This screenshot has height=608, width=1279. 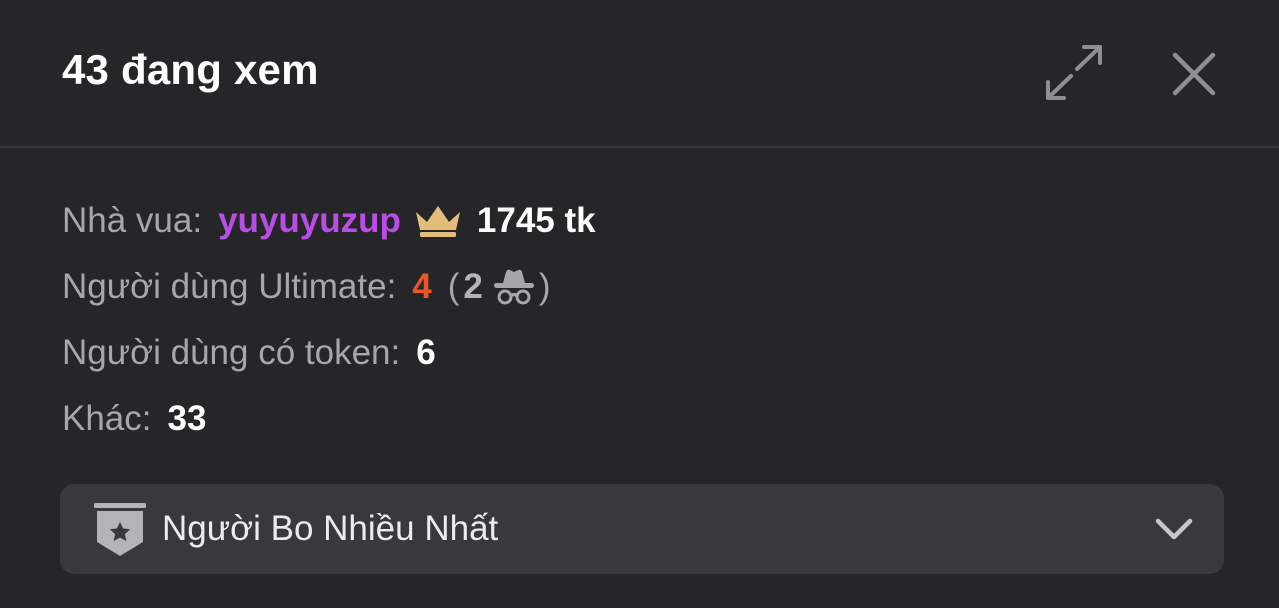 What do you see at coordinates (426, 352) in the screenshot?
I see `token-users-count: 6` at bounding box center [426, 352].